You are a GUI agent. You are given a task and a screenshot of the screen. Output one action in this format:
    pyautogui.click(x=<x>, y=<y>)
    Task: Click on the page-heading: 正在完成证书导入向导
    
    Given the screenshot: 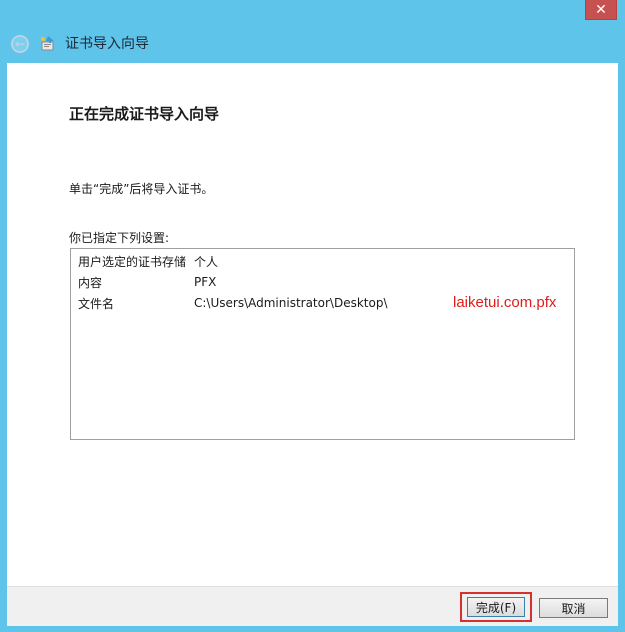 What is the action you would take?
    pyautogui.click(x=144, y=114)
    